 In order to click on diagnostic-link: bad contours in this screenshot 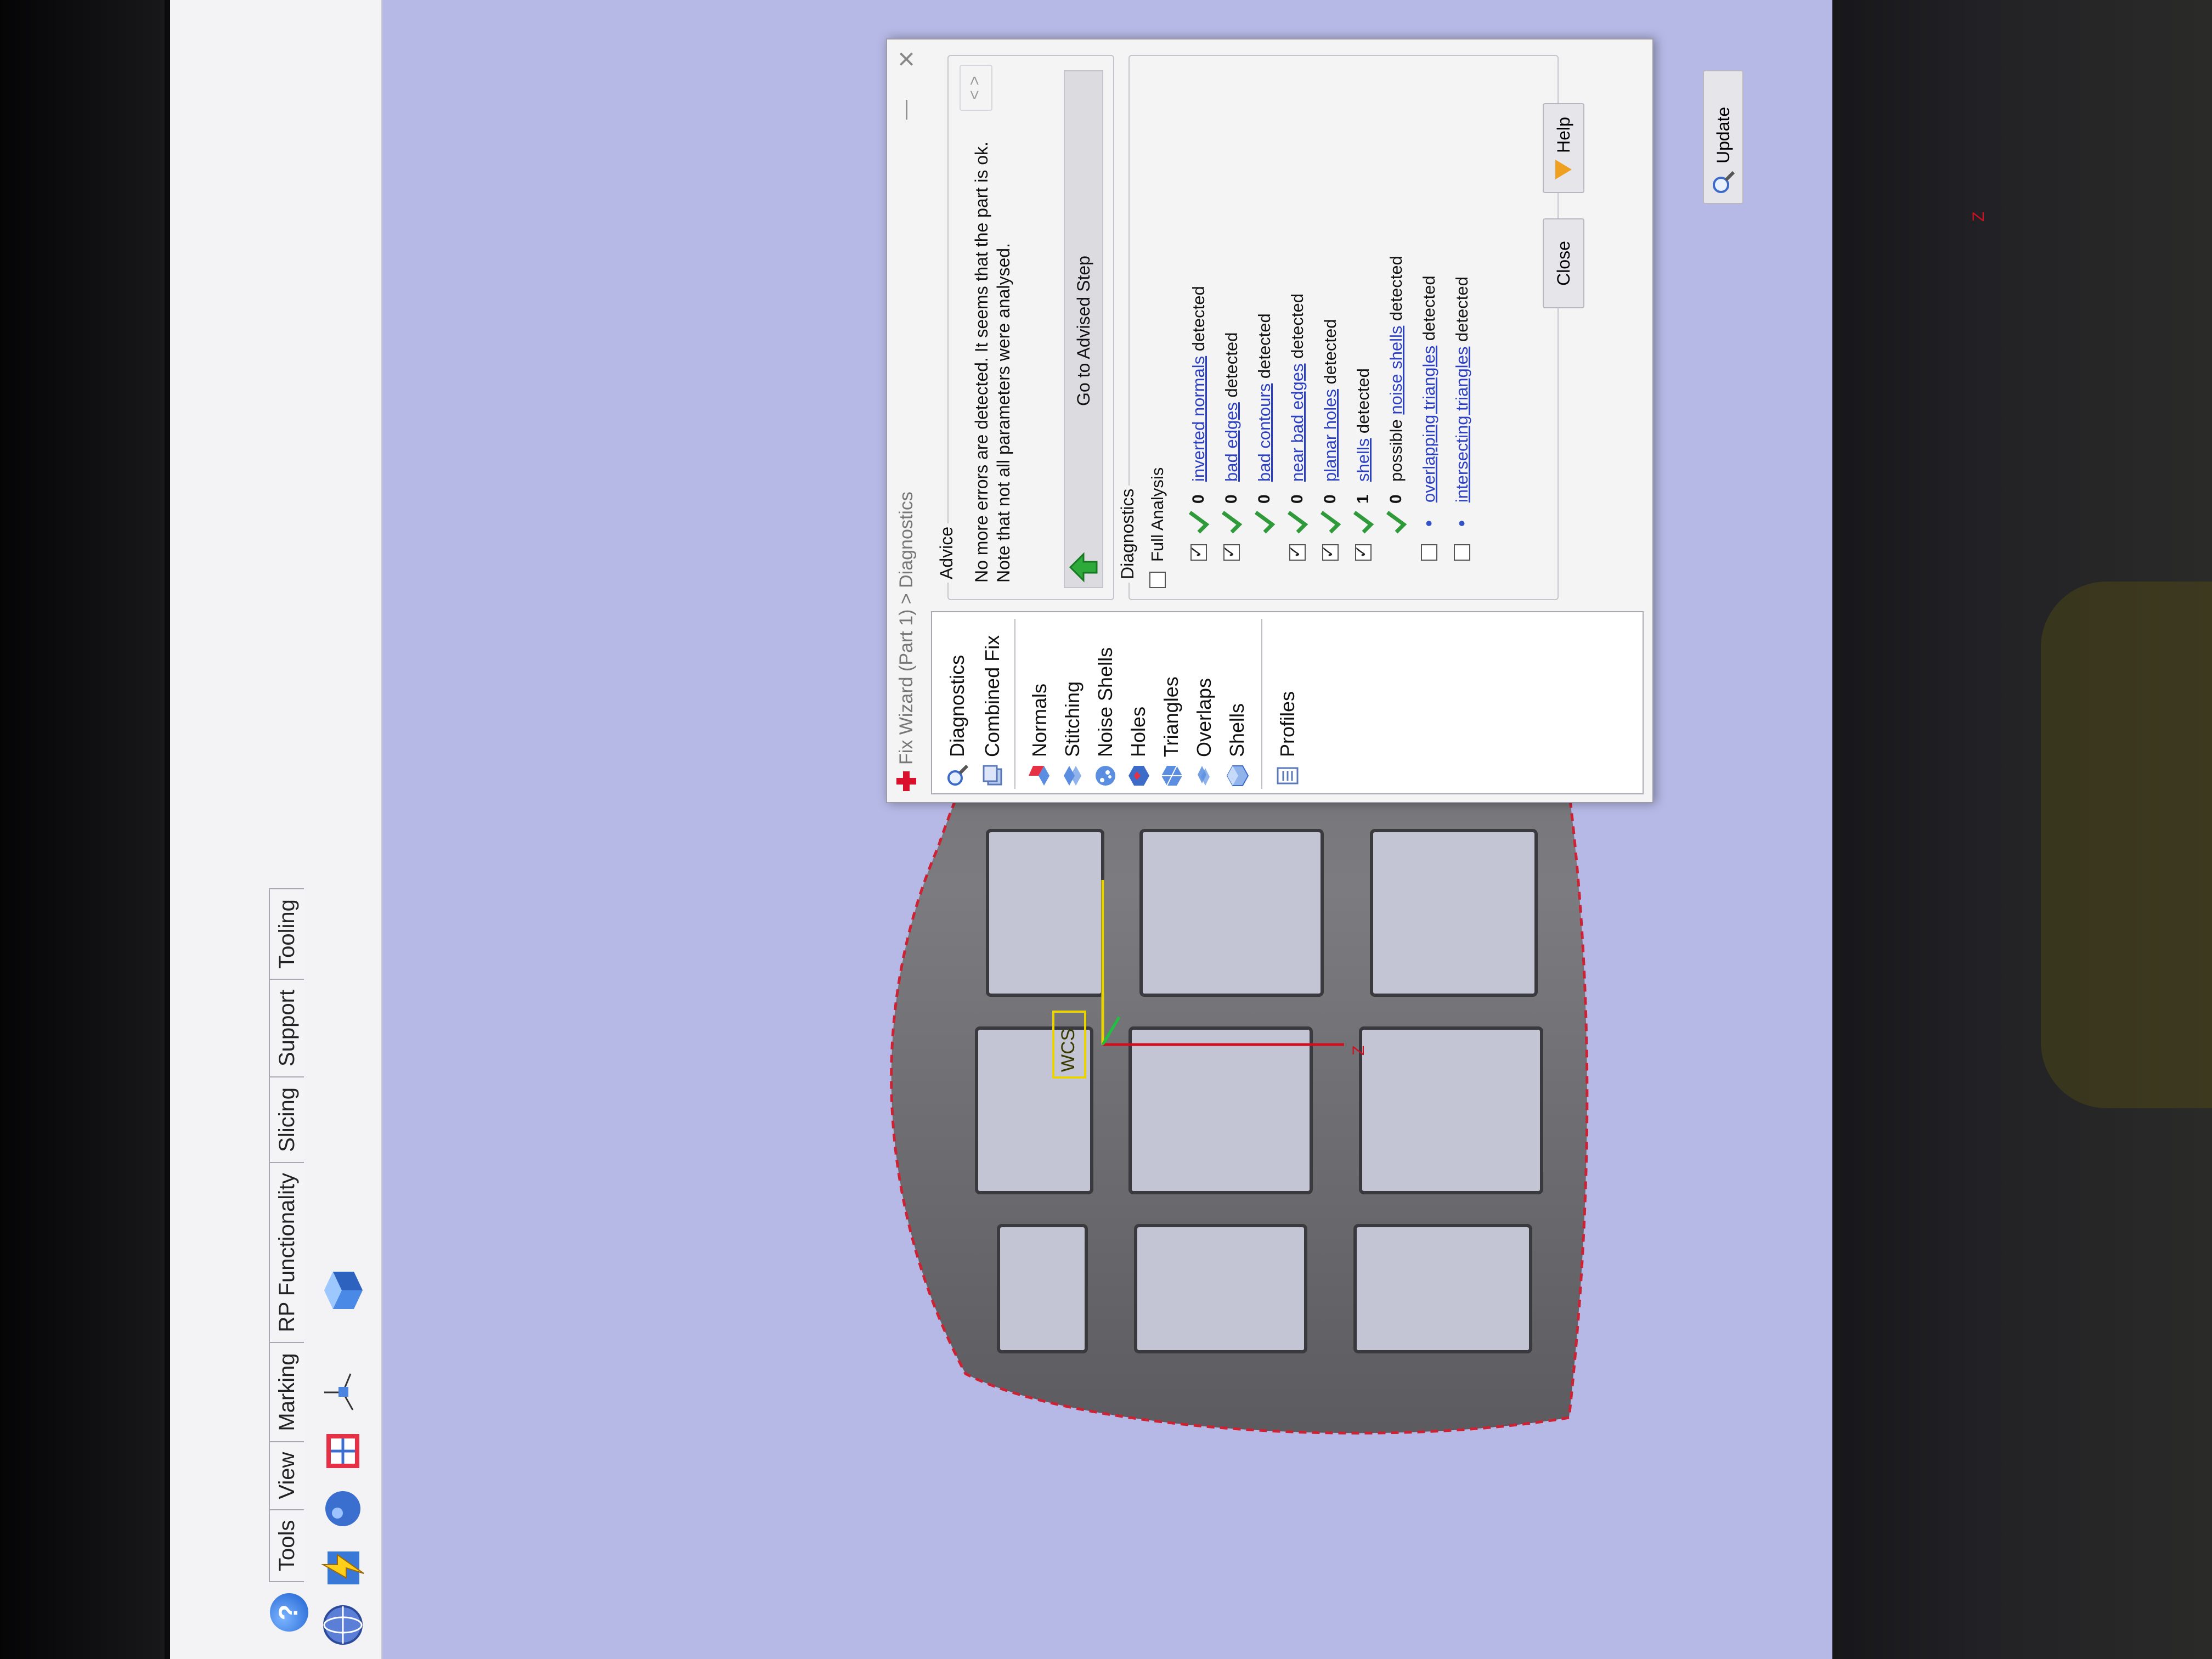, I will do `click(1264, 432)`.